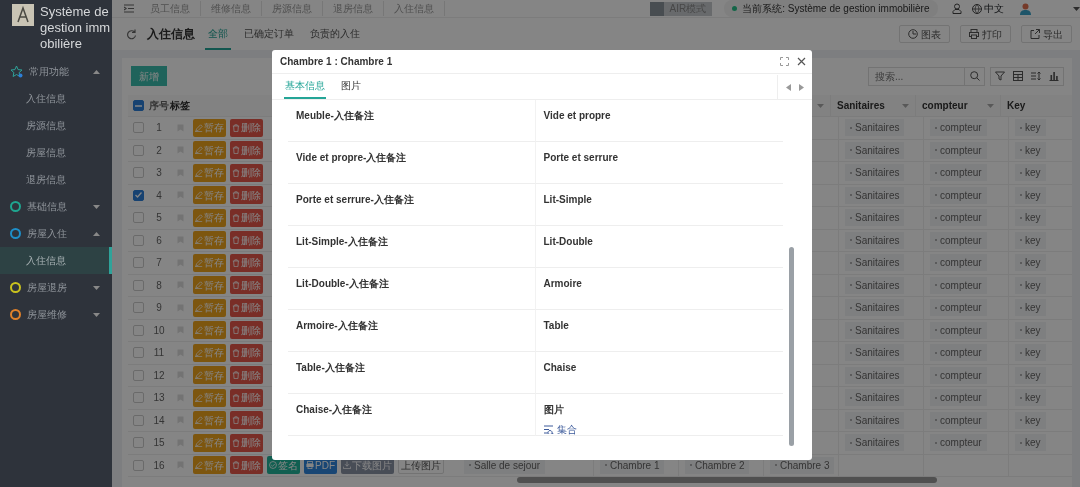 The width and height of the screenshot is (1080, 487). Describe the element at coordinates (56, 287) in the screenshot. I see `sidebar-item: 房屋退房` at that location.